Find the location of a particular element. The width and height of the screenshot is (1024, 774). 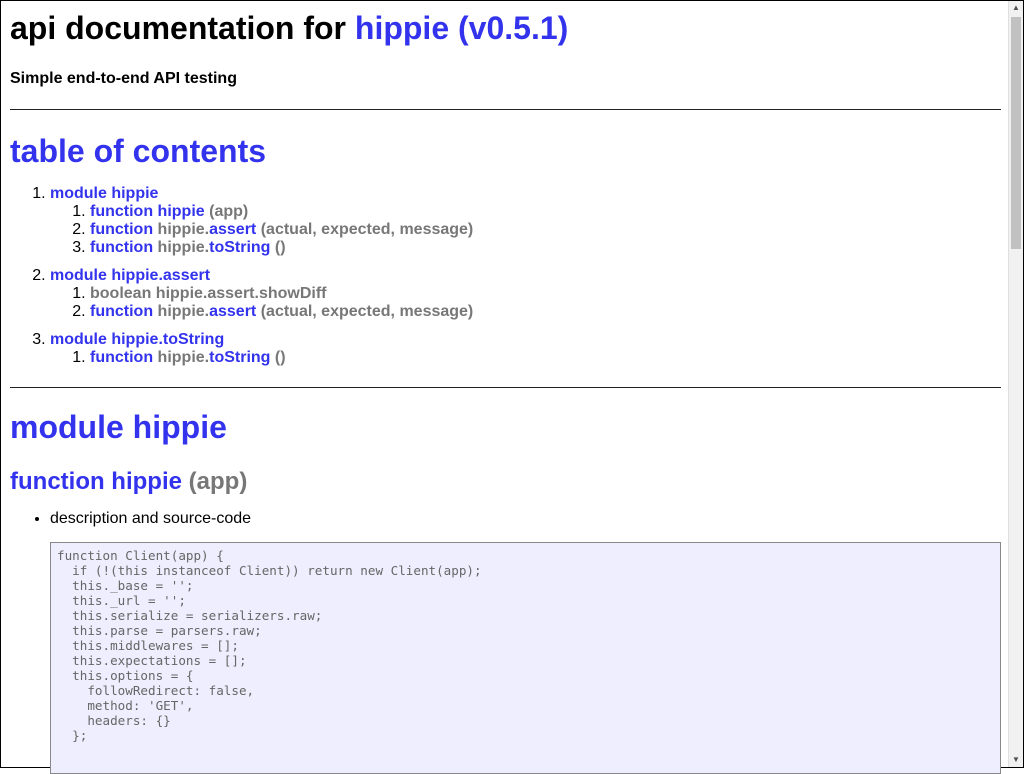

scroll-up-icon: ▲ is located at coordinates (1016, 8).